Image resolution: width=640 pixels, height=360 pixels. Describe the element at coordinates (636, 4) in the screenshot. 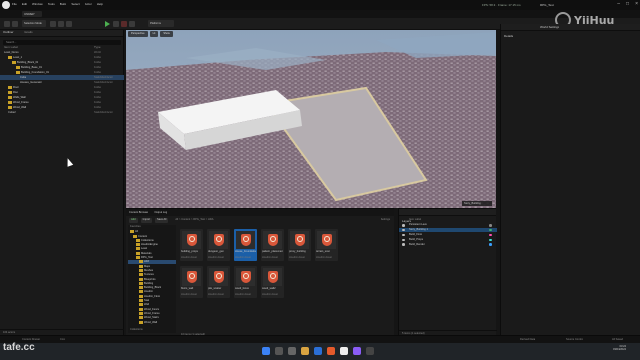

I see `close-icon: ×` at that location.